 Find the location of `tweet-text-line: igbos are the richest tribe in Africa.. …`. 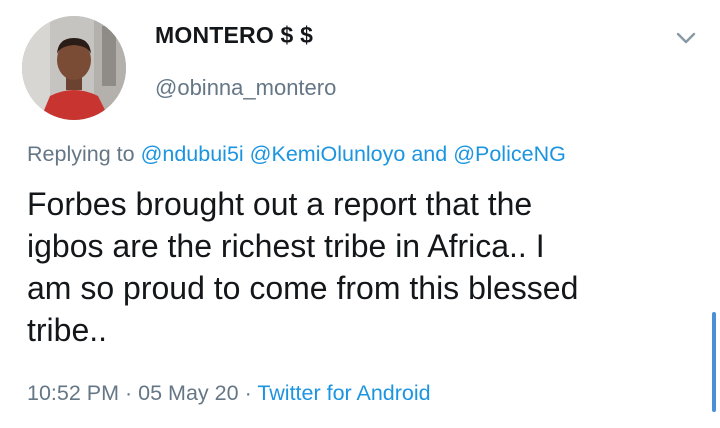

tweet-text-line: igbos are the richest tribe in Africa.. … is located at coordinates (286, 246).